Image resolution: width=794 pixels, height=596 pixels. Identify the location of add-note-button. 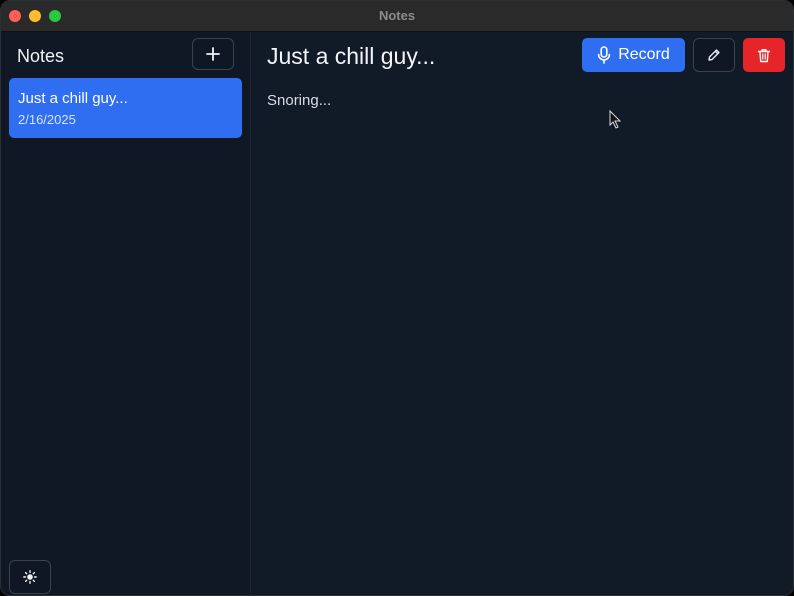
(213, 54).